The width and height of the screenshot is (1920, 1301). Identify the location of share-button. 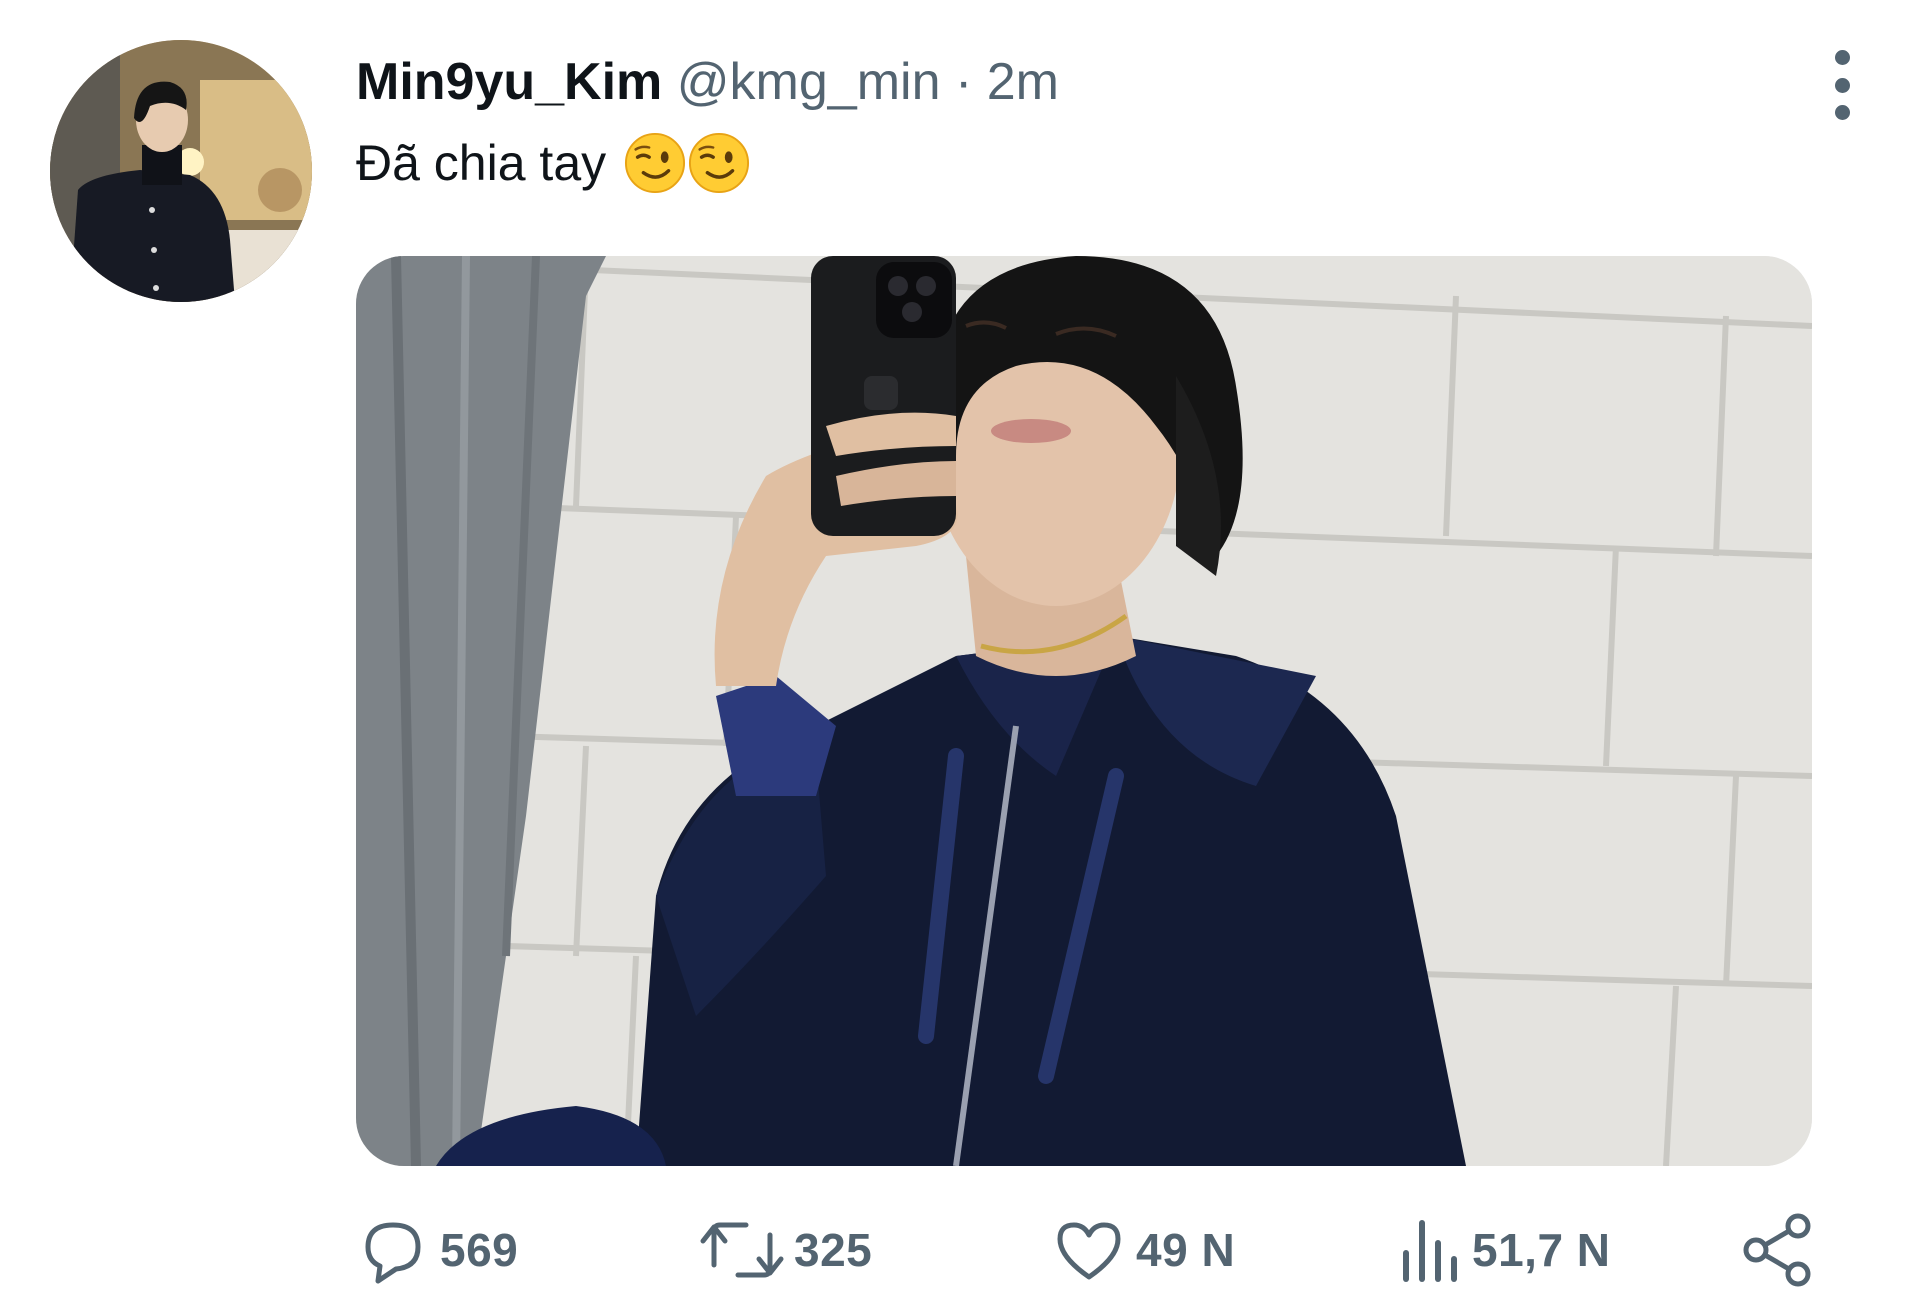
(1778, 1250).